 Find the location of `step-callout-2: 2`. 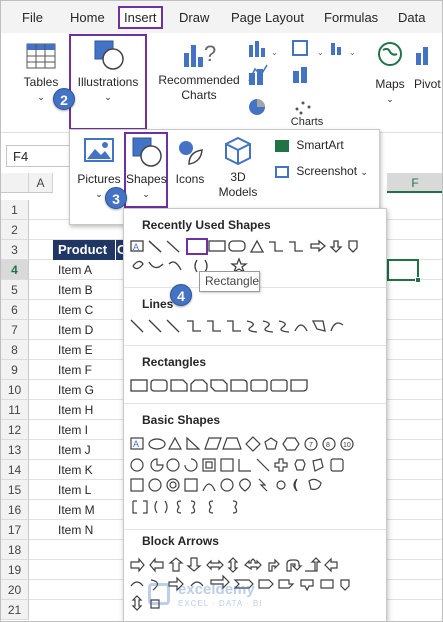

step-callout-2: 2 is located at coordinates (64, 99).